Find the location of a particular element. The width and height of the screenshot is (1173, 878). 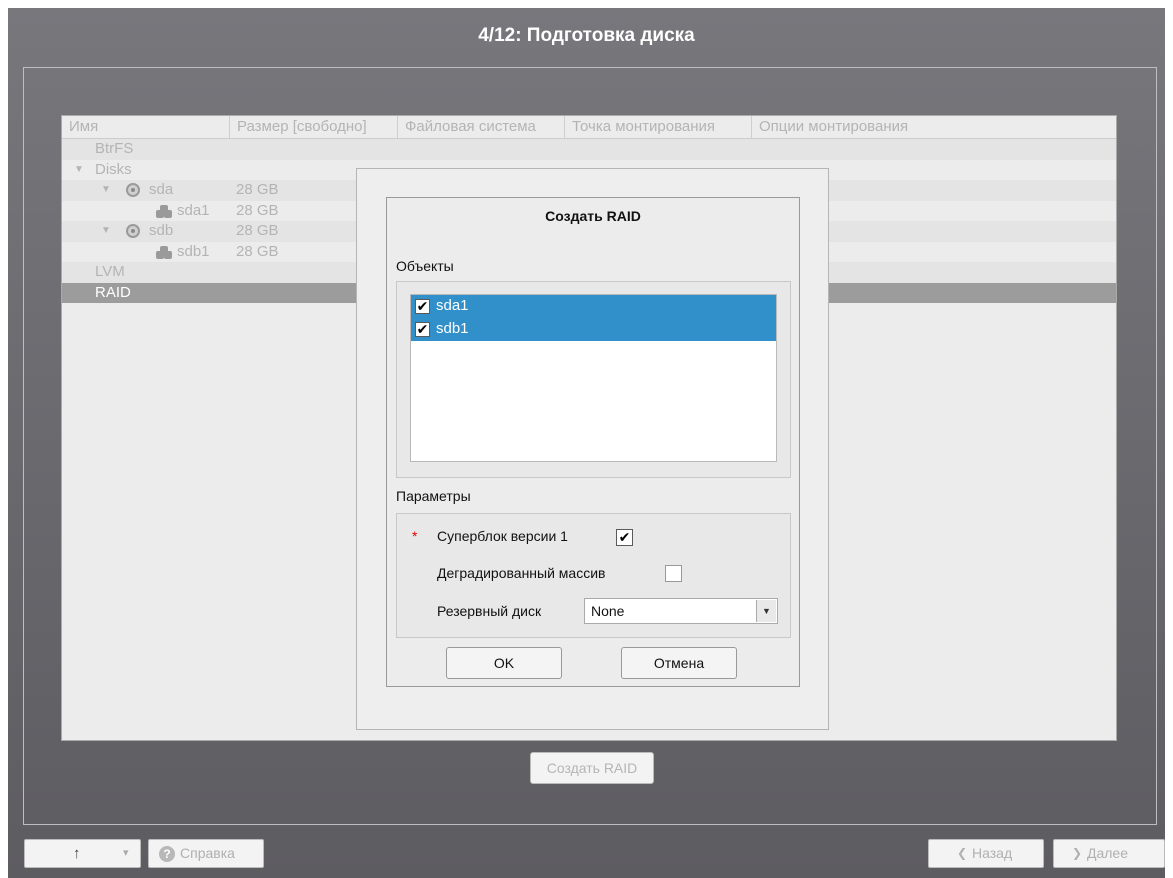

spare-disk-label: Резервный диск is located at coordinates (489, 611).